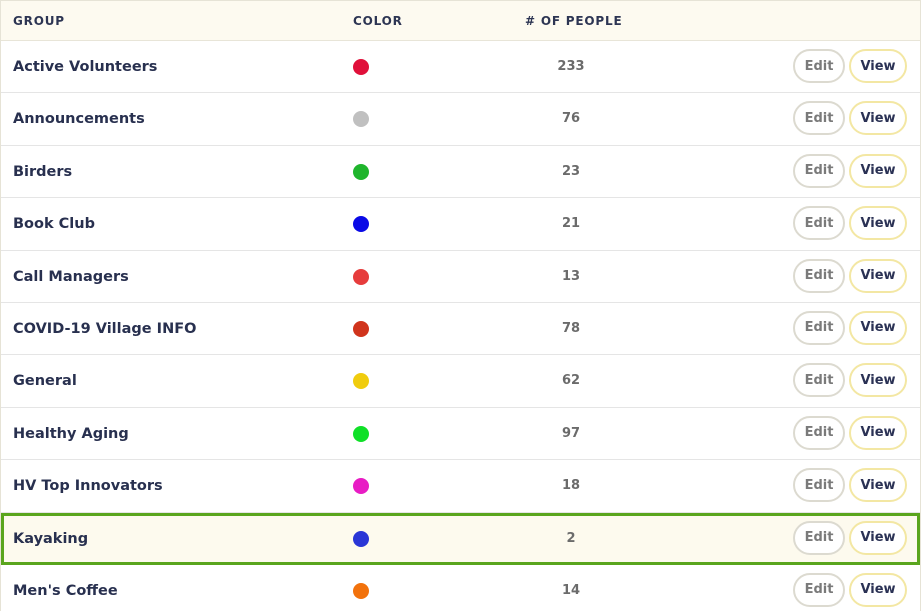 Image resolution: width=923 pixels, height=611 pixels. What do you see at coordinates (460, 486) in the screenshot?
I see `table-row: HV Top Innovators 18 Edit View` at bounding box center [460, 486].